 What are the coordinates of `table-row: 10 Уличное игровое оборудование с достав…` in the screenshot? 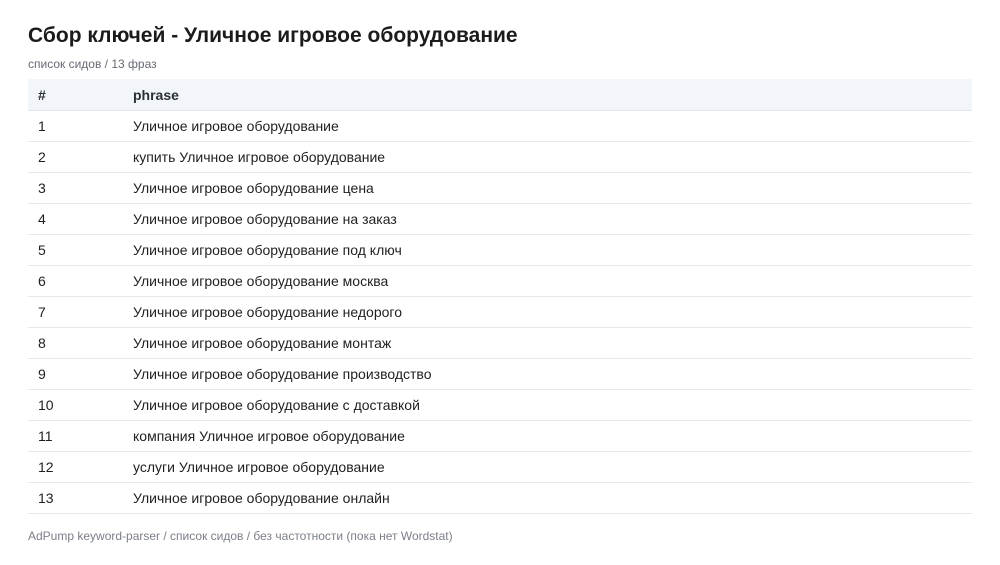 It's located at (500, 405).